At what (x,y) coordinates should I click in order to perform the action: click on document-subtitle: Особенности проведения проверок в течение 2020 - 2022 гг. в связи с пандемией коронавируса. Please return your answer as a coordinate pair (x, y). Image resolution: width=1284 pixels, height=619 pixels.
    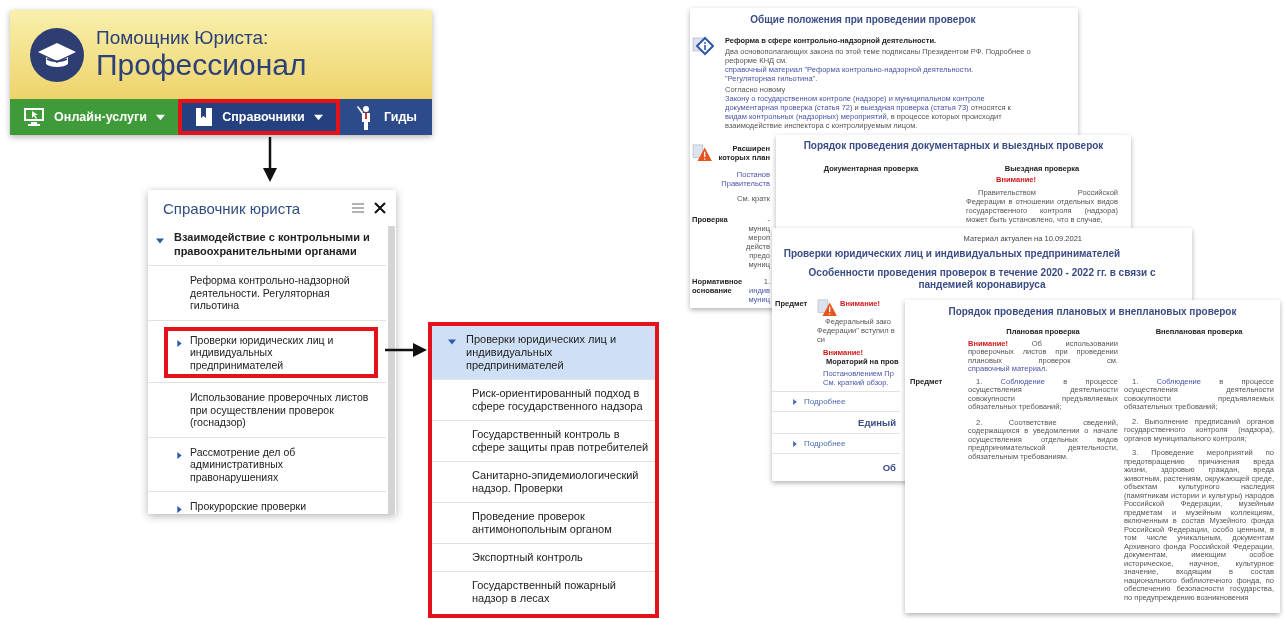
    Looking at the image, I should click on (982, 279).